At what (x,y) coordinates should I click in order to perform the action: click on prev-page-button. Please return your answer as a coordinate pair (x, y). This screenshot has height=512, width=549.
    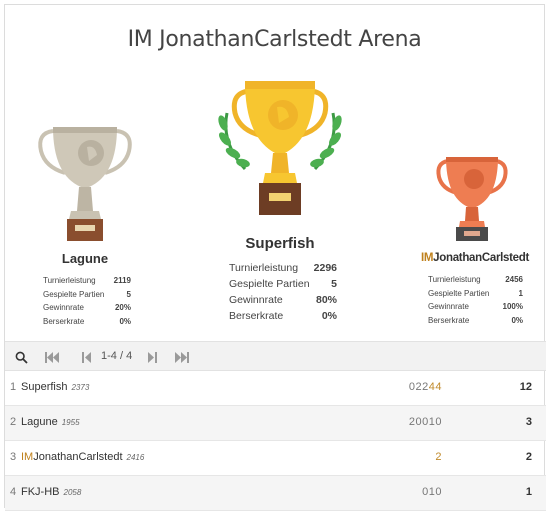
    Looking at the image, I should click on (86, 357).